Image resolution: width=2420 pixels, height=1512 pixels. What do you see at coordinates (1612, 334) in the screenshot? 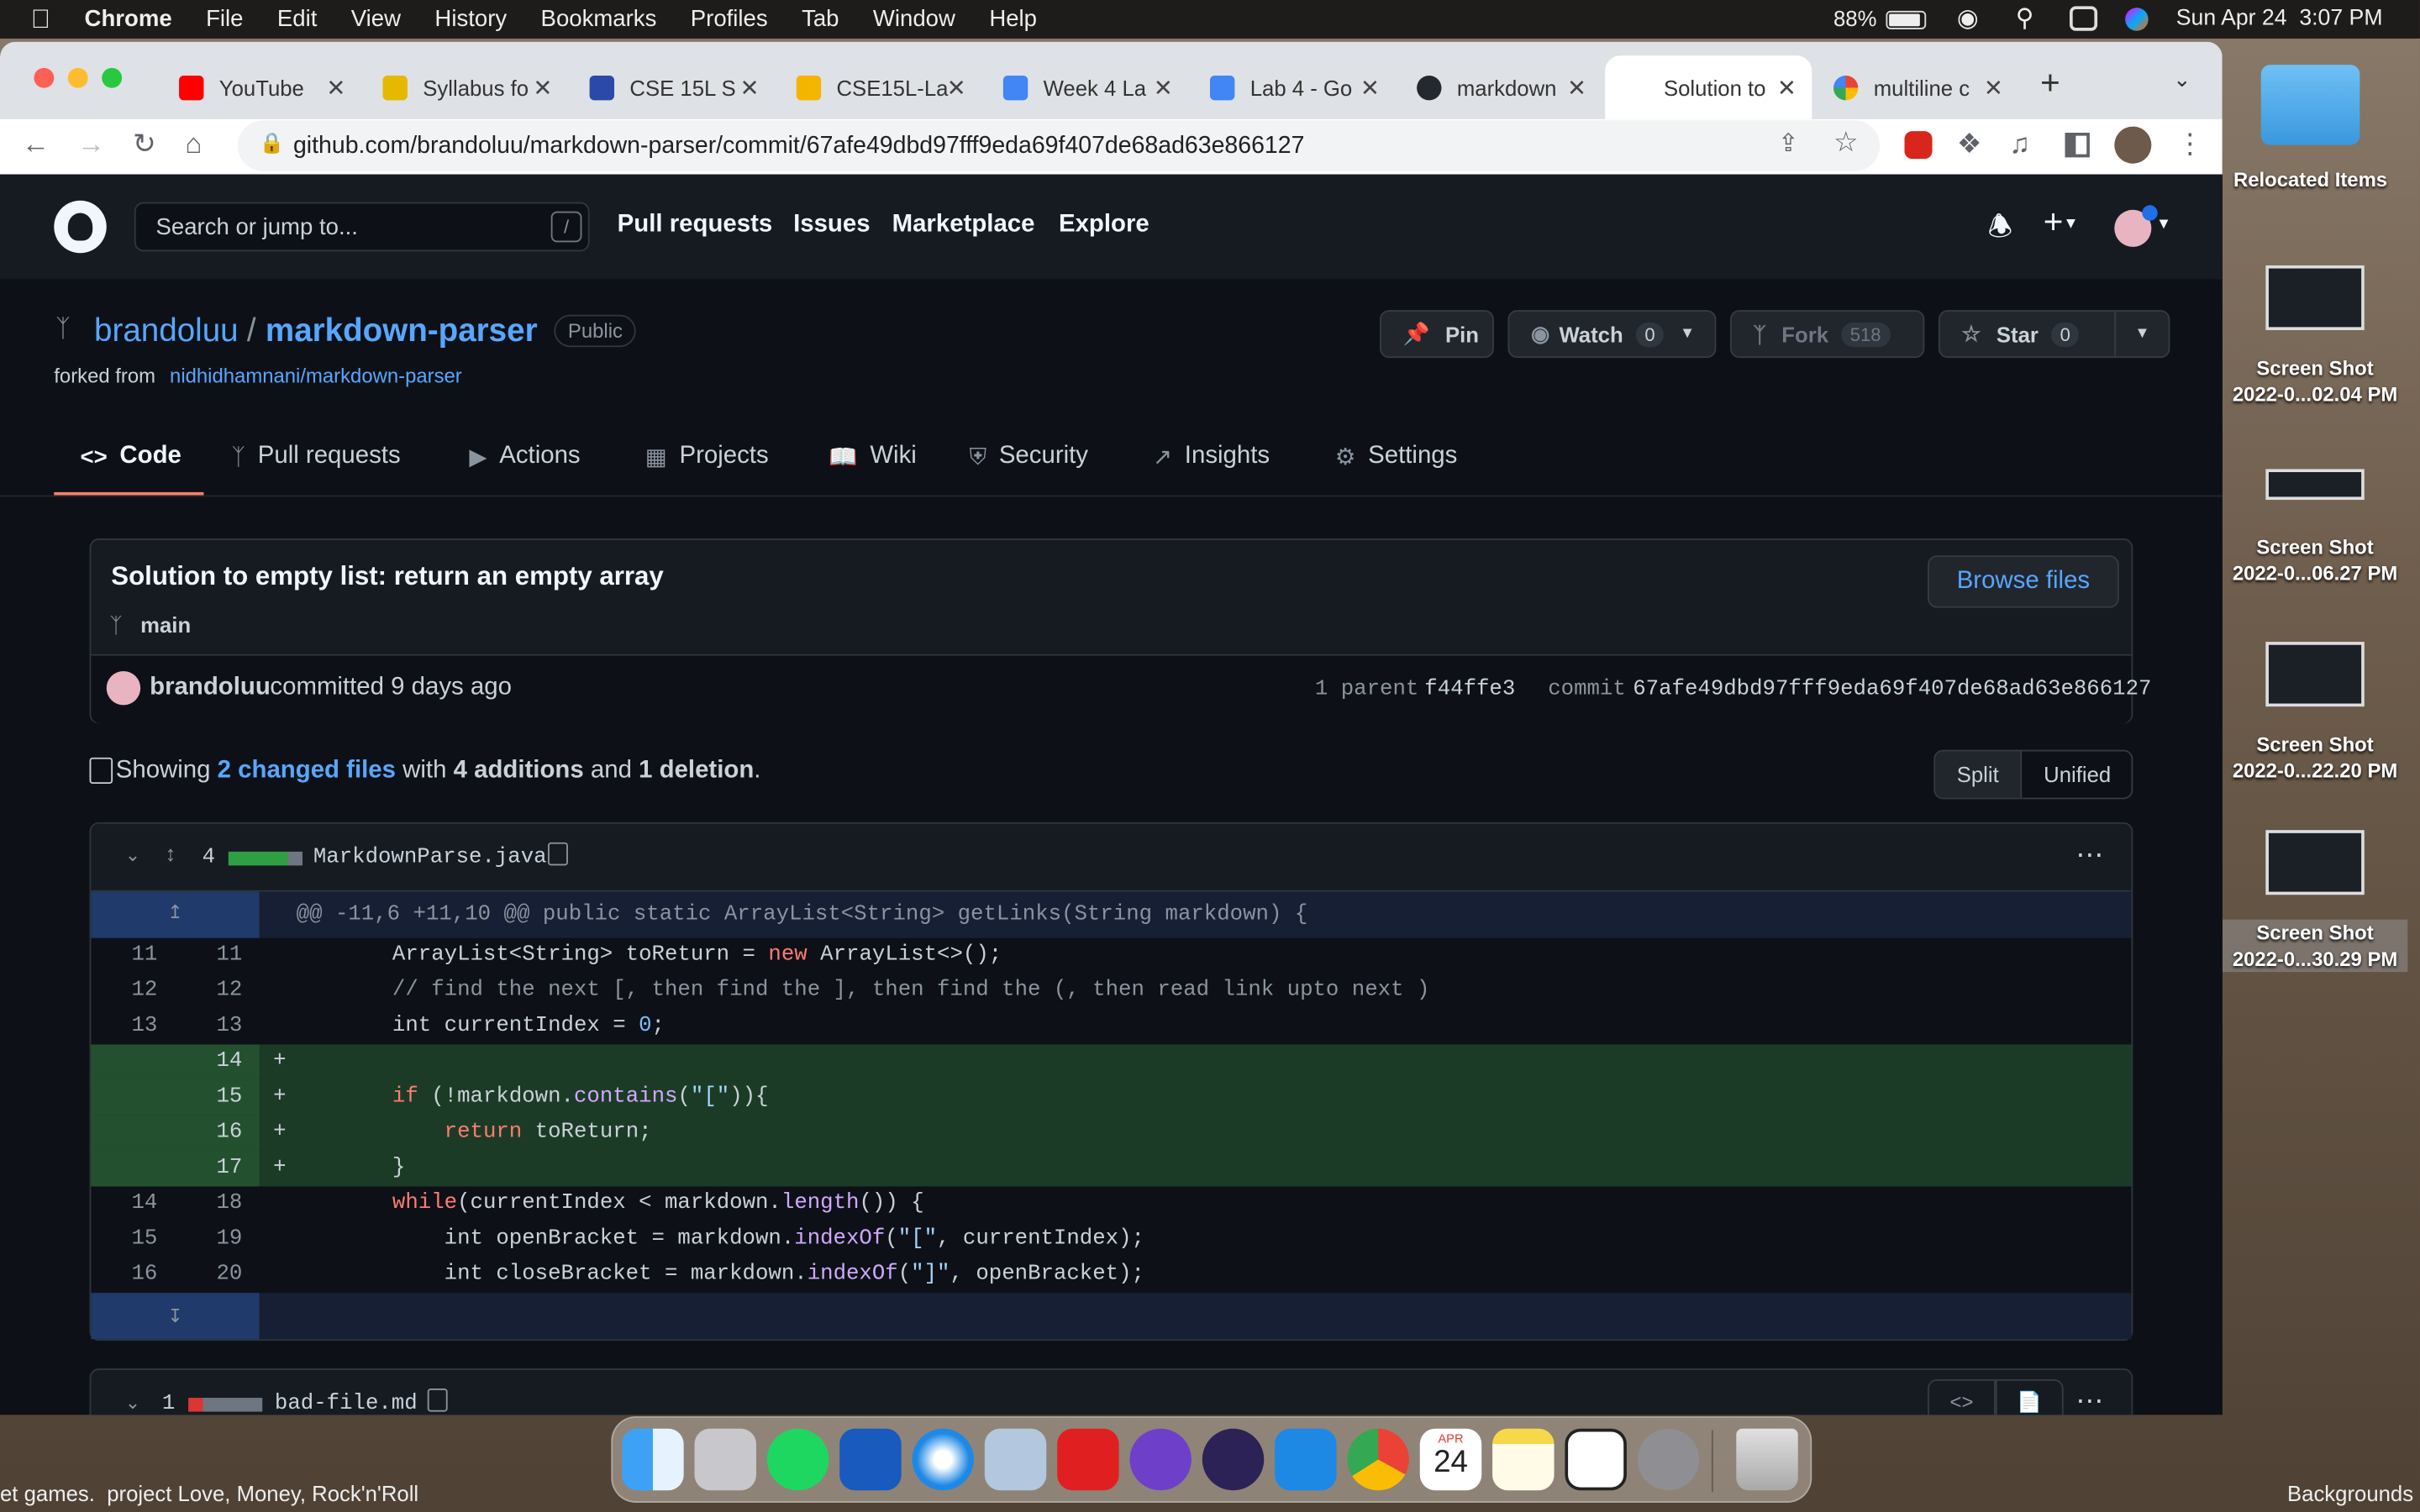
I see `watch-button: ◉ Watch 0 ▼` at bounding box center [1612, 334].